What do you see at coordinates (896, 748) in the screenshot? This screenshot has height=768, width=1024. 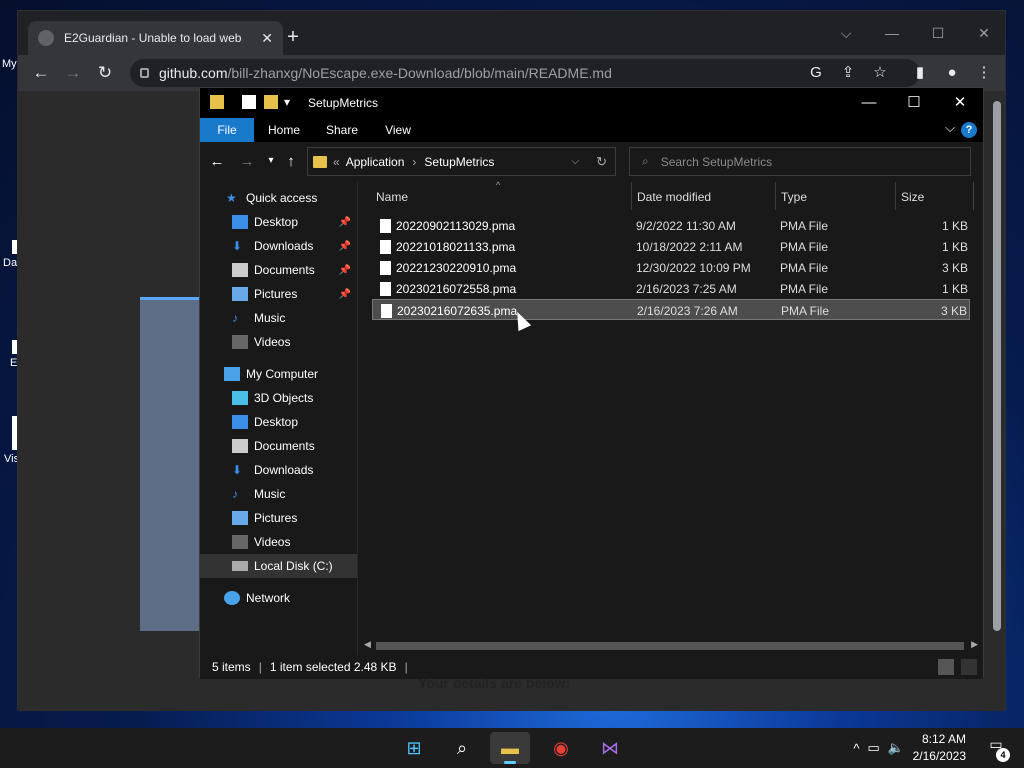 I see `volume-icon: 🔈` at bounding box center [896, 748].